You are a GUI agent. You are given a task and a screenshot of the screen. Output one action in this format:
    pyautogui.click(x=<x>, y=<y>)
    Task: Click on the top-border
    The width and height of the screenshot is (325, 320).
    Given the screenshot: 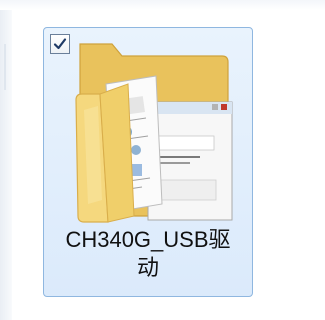 What is the action you would take?
    pyautogui.click(x=162, y=5)
    